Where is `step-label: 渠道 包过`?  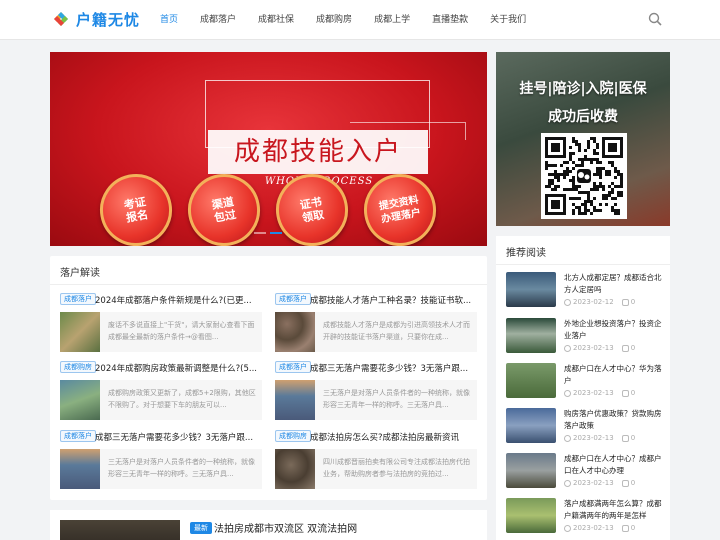
step-label: 渠道 包过 is located at coordinates (224, 210).